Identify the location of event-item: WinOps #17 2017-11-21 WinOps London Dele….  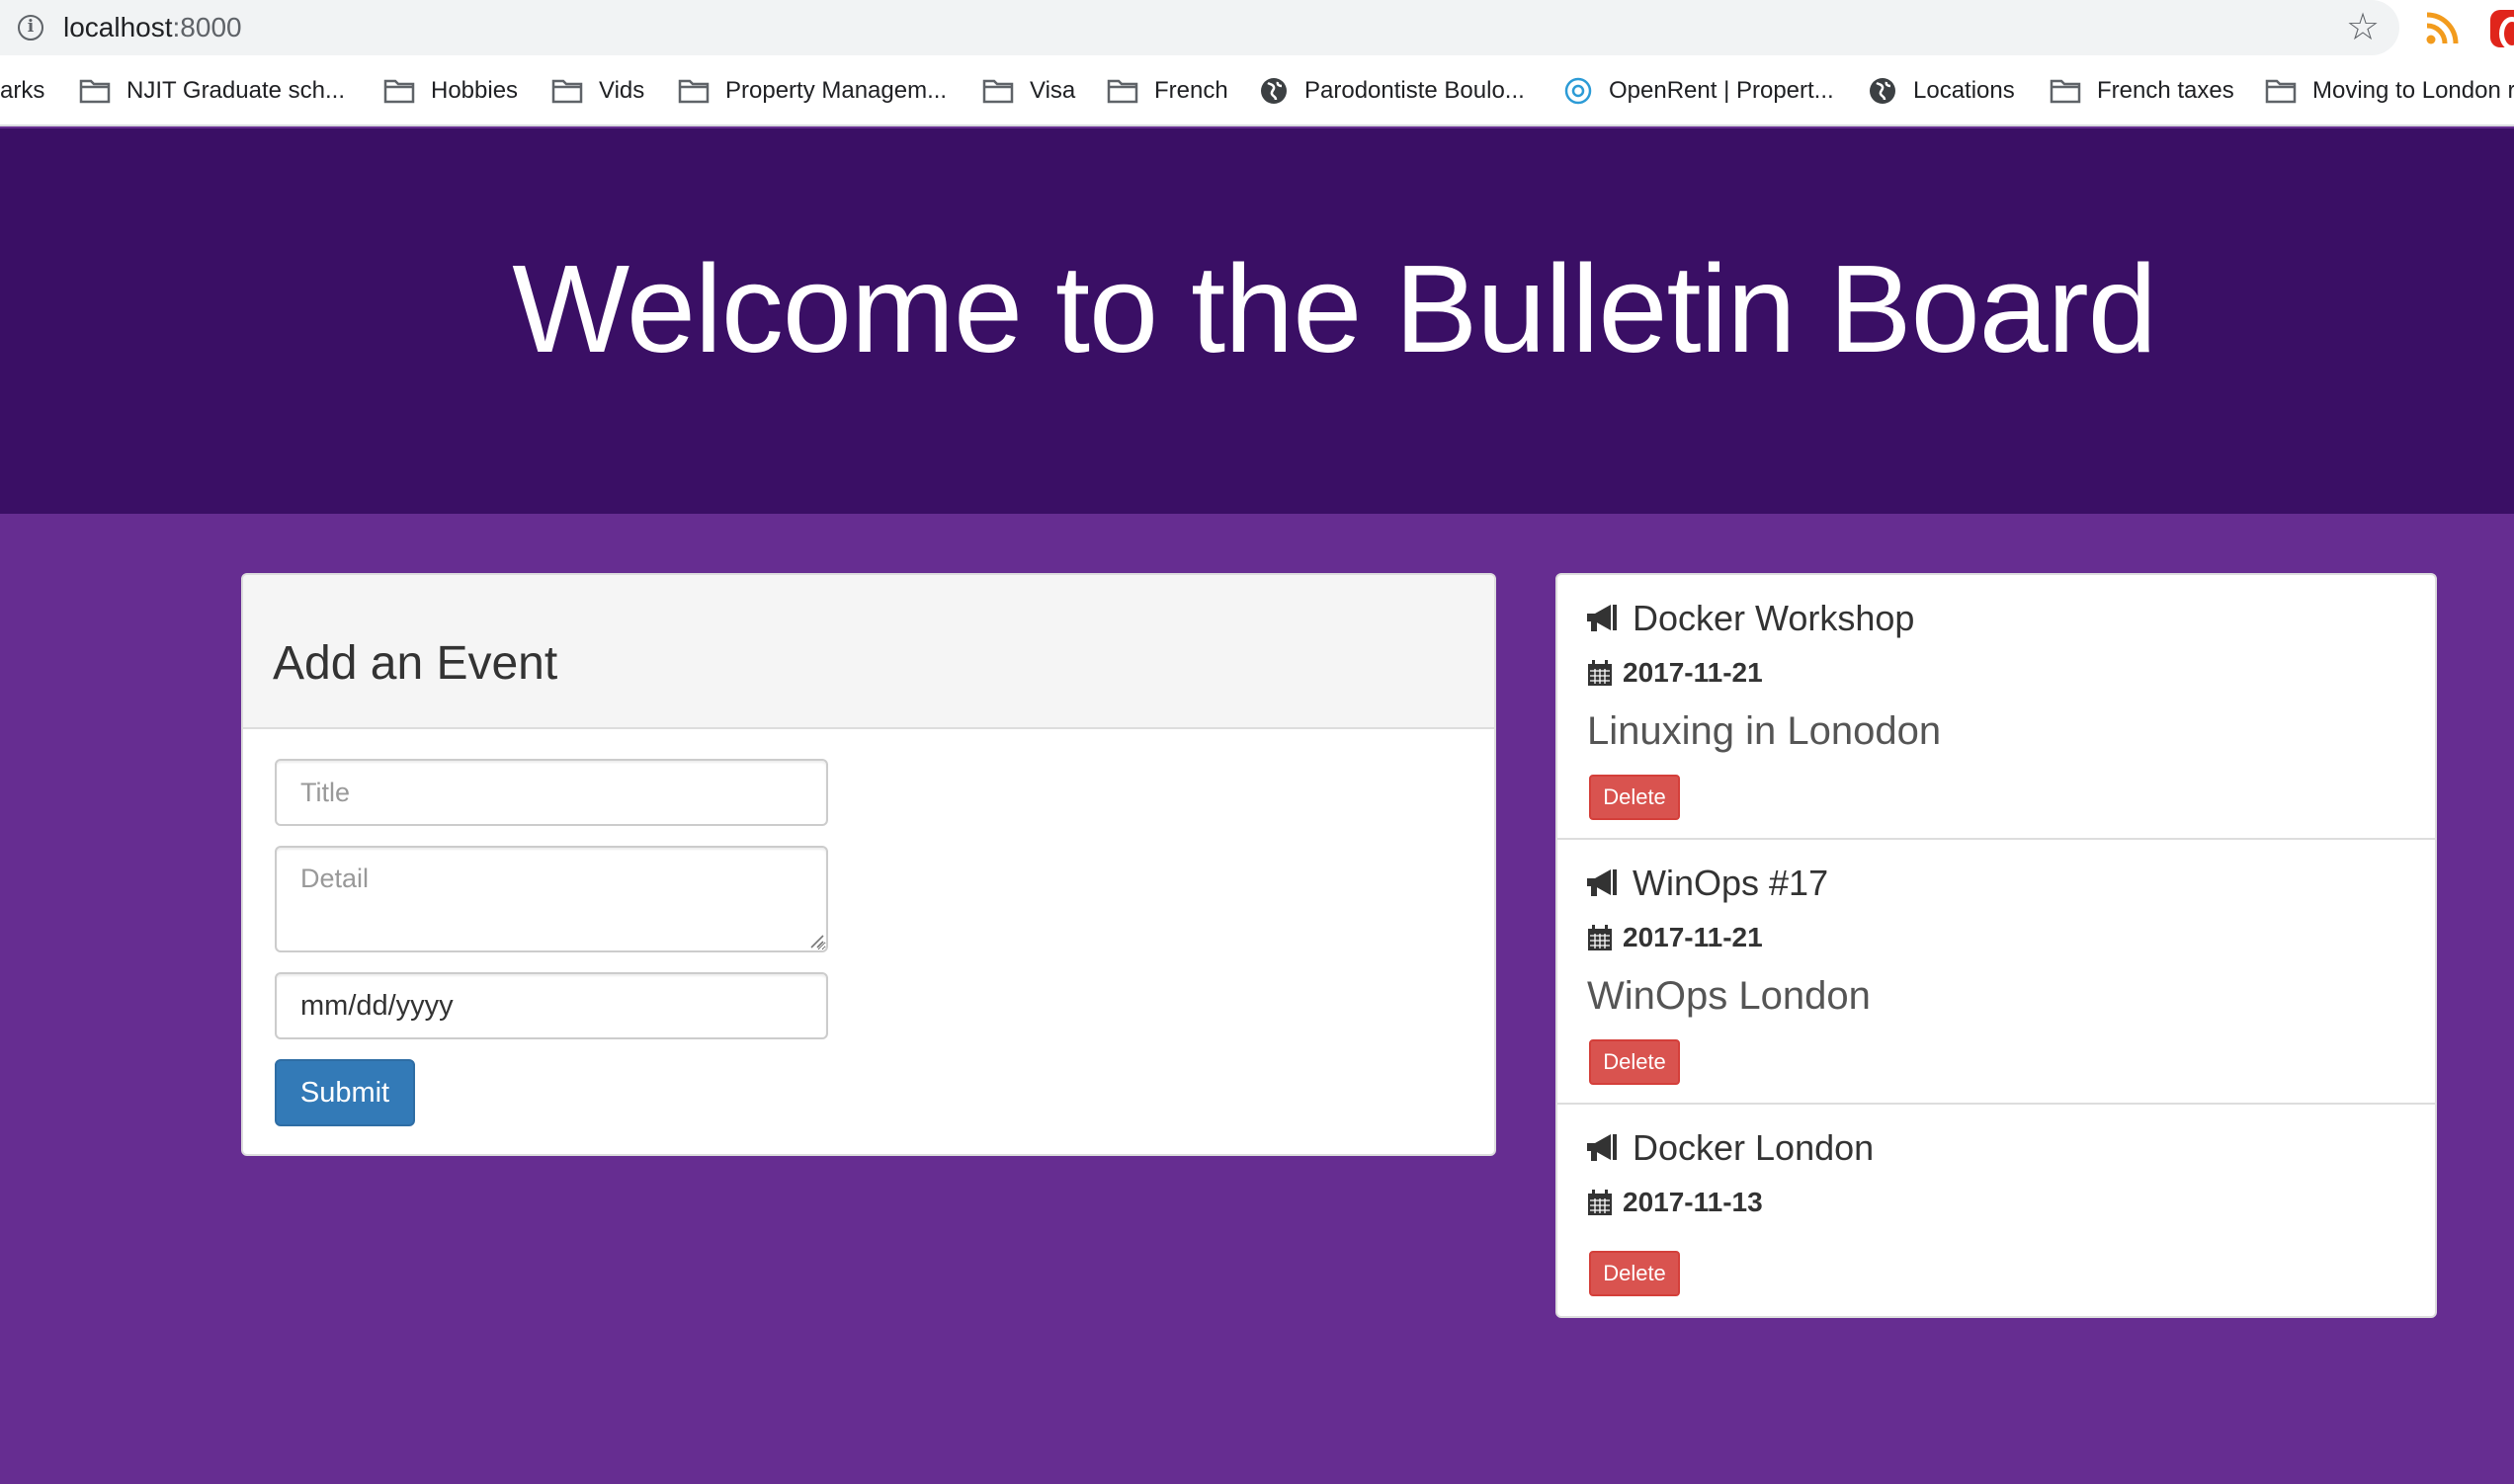
(1996, 972).